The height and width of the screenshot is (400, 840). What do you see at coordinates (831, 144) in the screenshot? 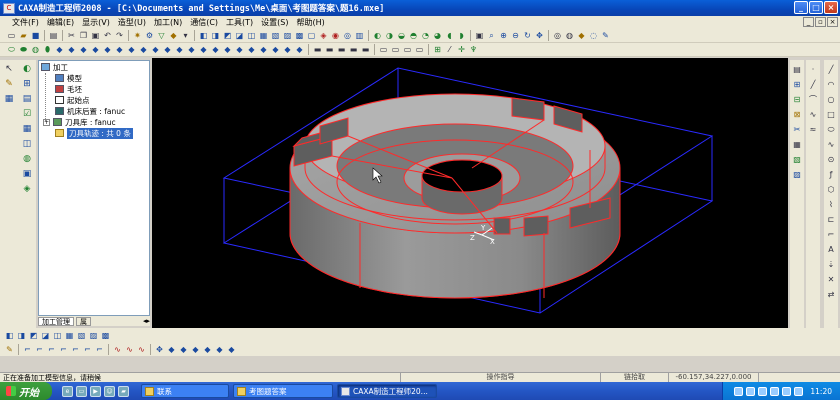
I see `spline-tool-icon: ∿` at bounding box center [831, 144].